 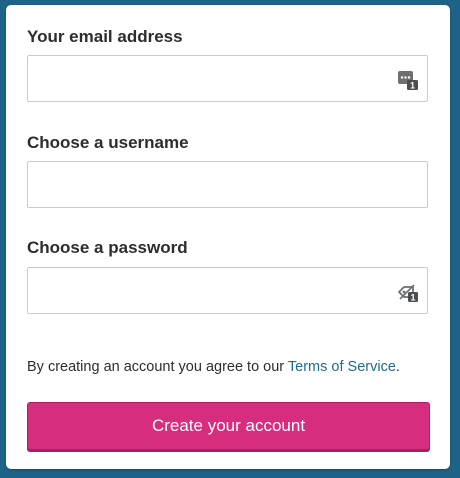 What do you see at coordinates (408, 80) in the screenshot?
I see `password-manager-autofill-icon: 1` at bounding box center [408, 80].